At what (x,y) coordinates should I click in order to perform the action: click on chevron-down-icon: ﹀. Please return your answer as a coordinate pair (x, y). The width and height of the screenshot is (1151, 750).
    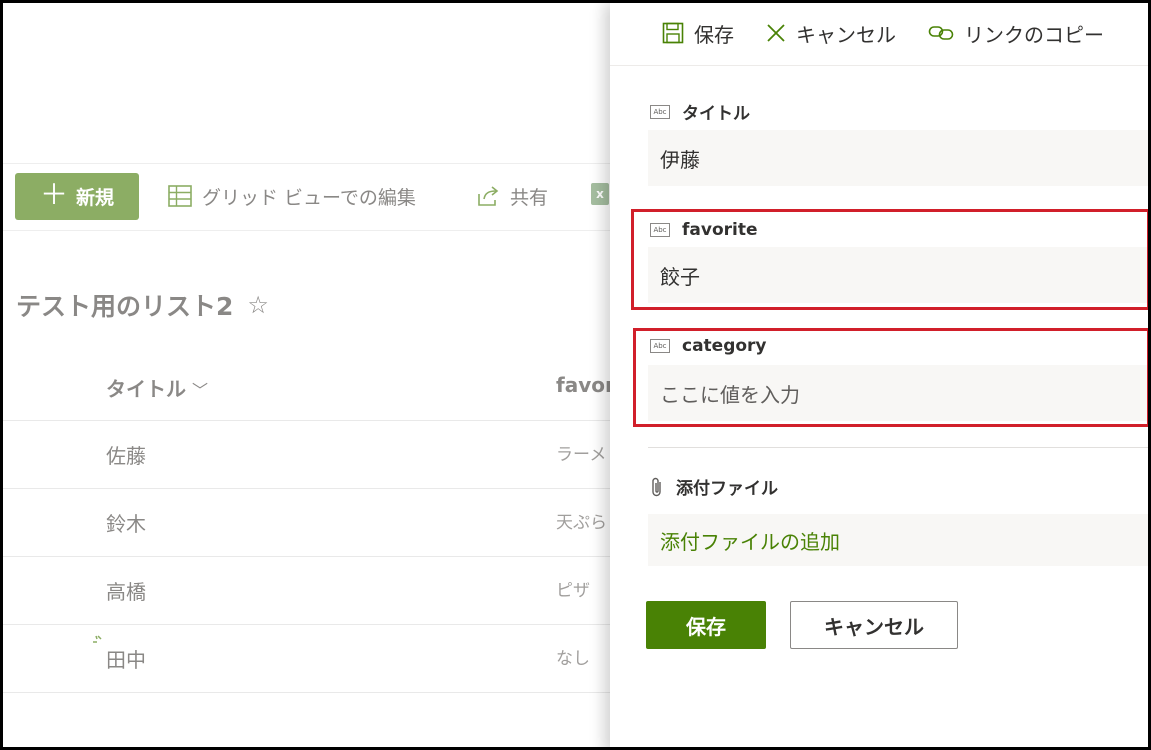
    Looking at the image, I should click on (200, 390).